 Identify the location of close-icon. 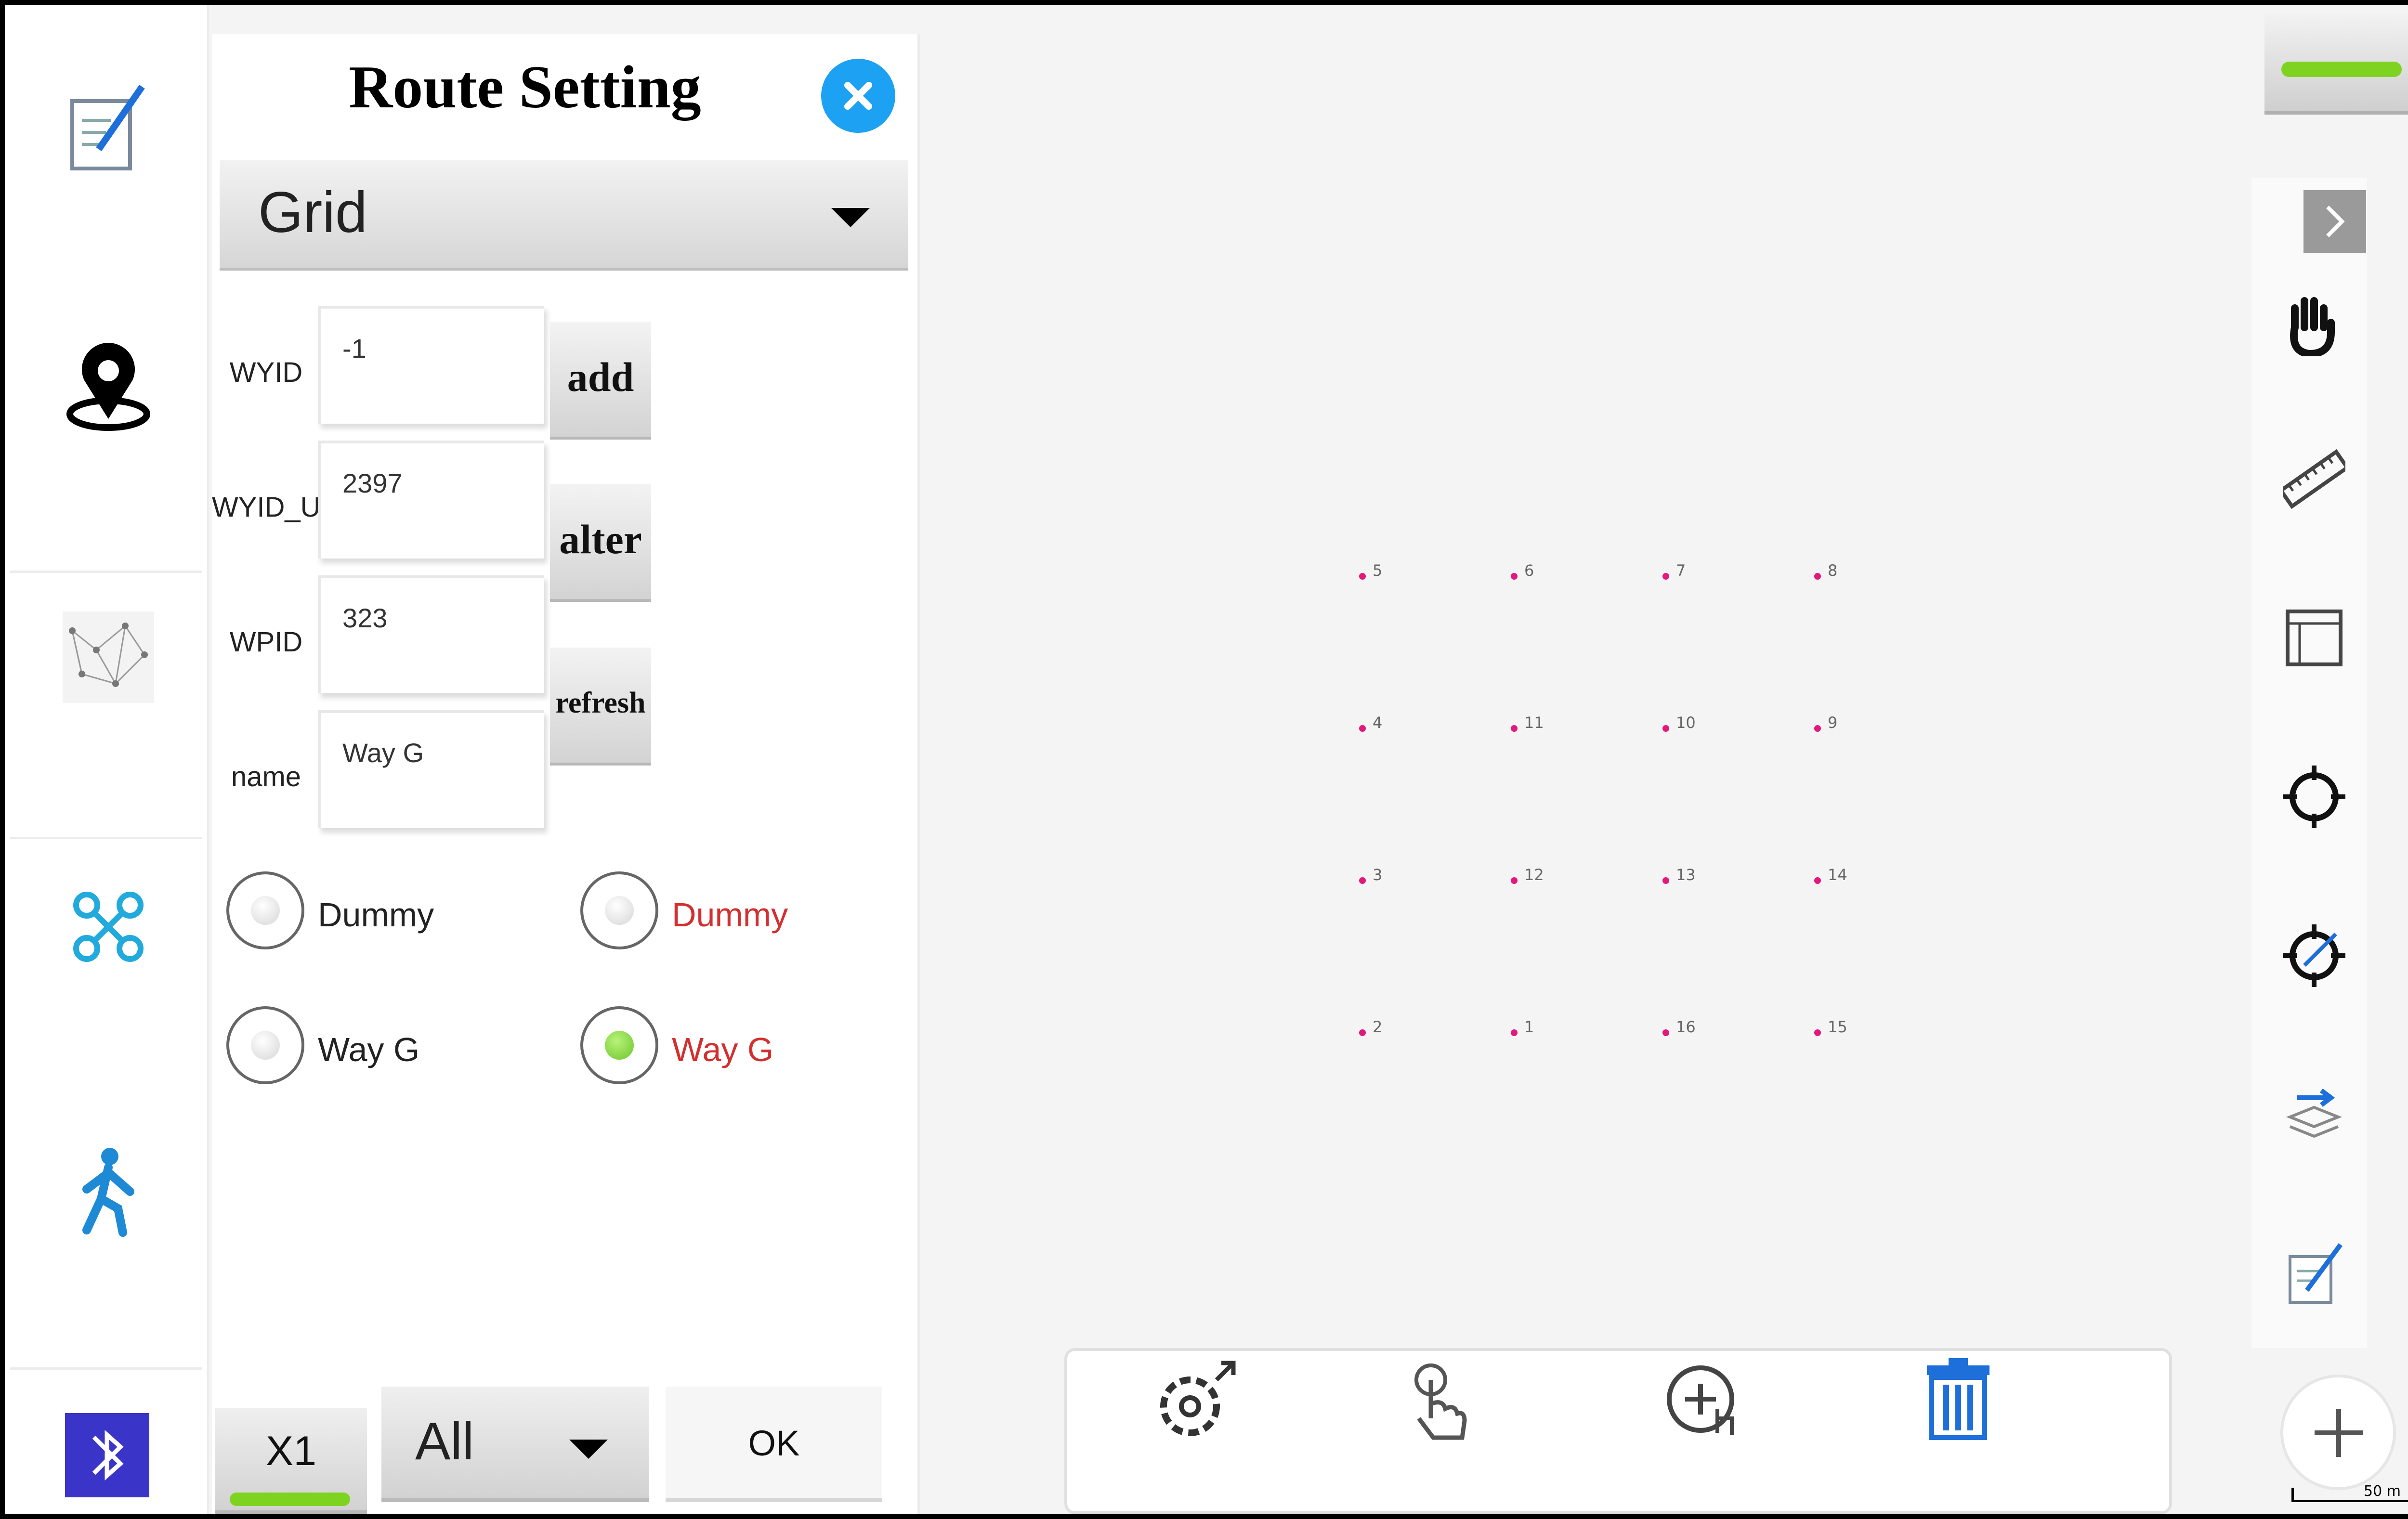
(858, 96).